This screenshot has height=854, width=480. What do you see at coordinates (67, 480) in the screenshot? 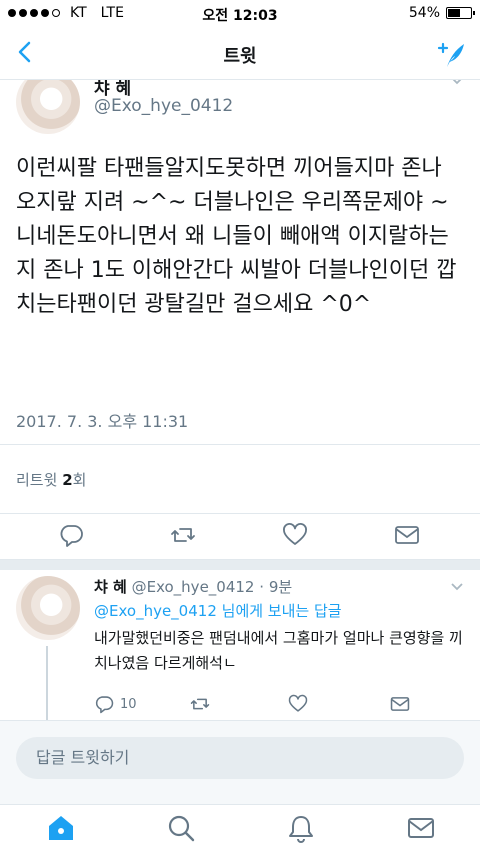
I see `retweets-count: 2` at bounding box center [67, 480].